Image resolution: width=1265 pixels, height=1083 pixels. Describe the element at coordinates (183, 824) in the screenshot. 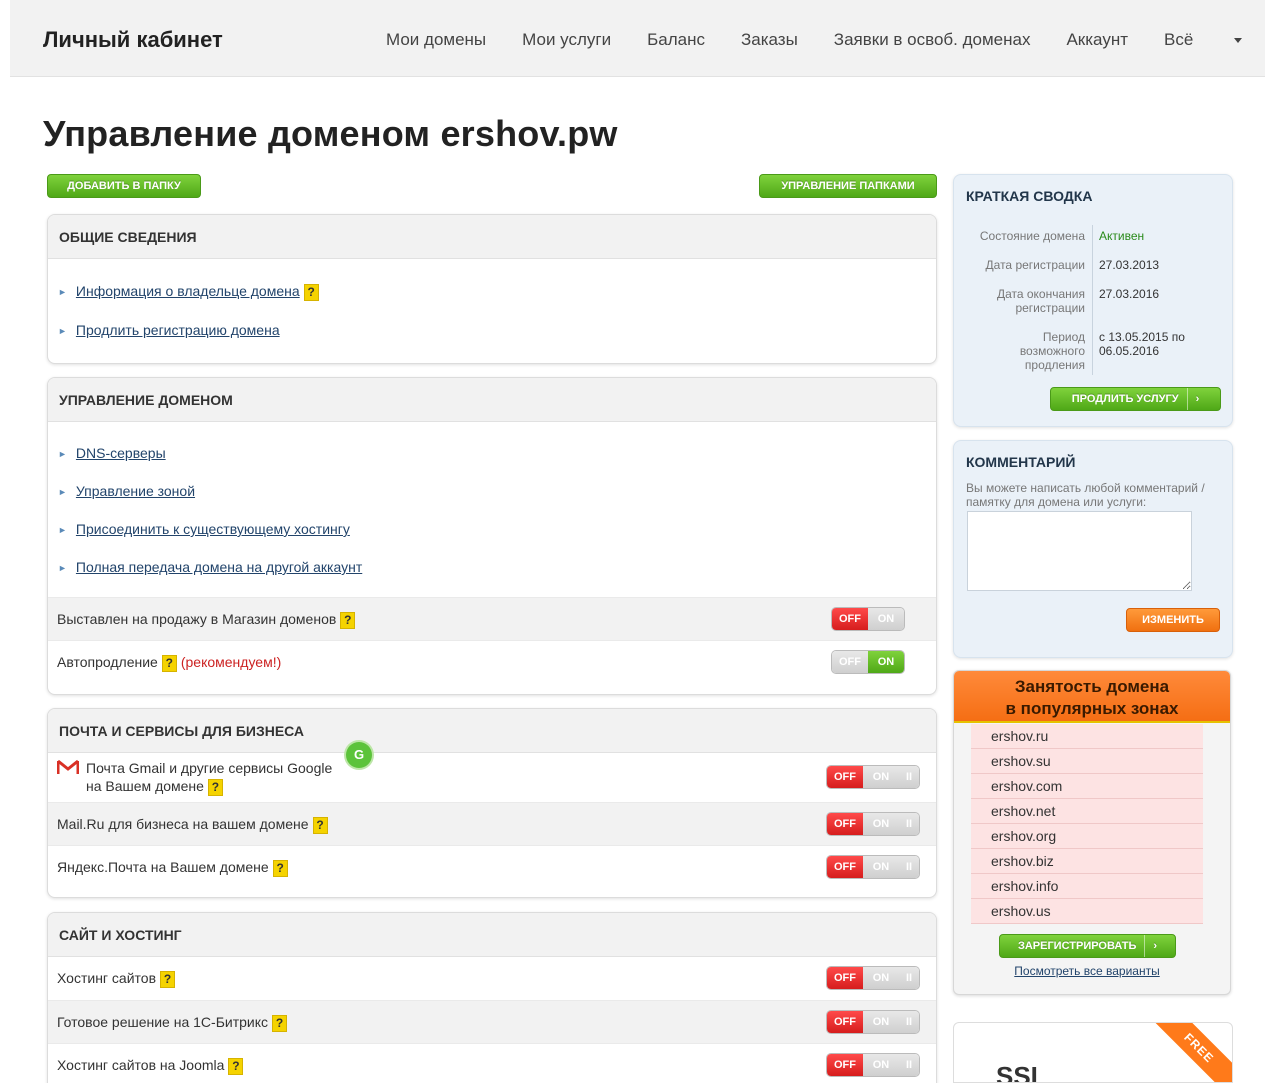

I see `mailru-label: Mail.Ru для бизнеса на вашем домене` at that location.